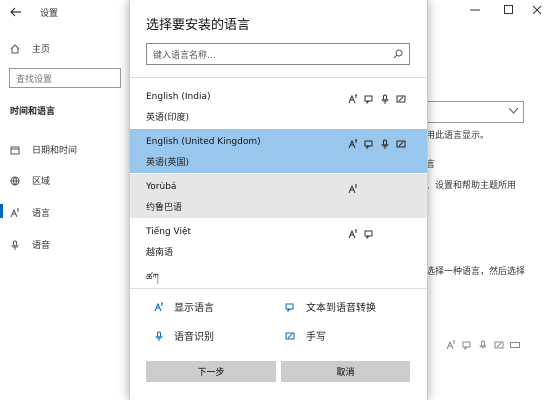  I want to click on close-button, so click(537, 10).